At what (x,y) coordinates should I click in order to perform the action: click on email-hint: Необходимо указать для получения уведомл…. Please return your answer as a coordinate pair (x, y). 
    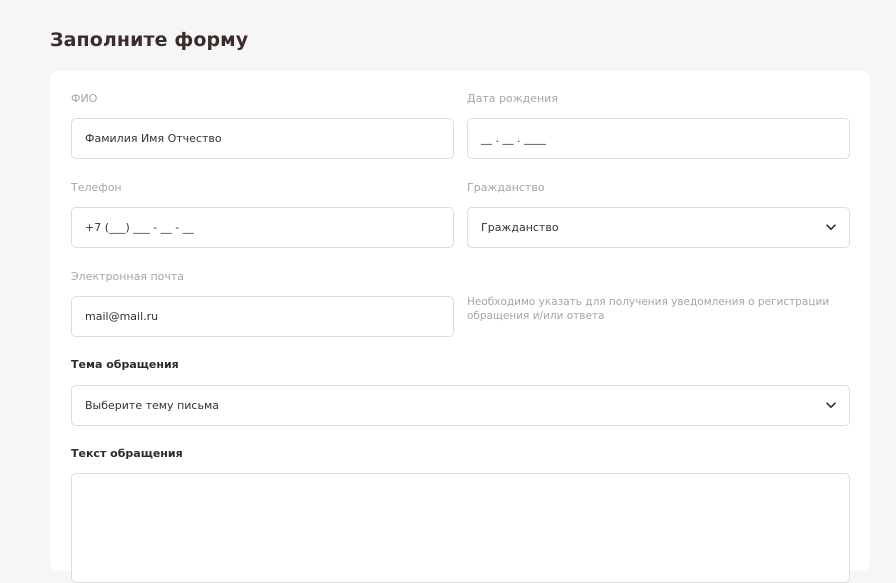
    Looking at the image, I should click on (648, 309).